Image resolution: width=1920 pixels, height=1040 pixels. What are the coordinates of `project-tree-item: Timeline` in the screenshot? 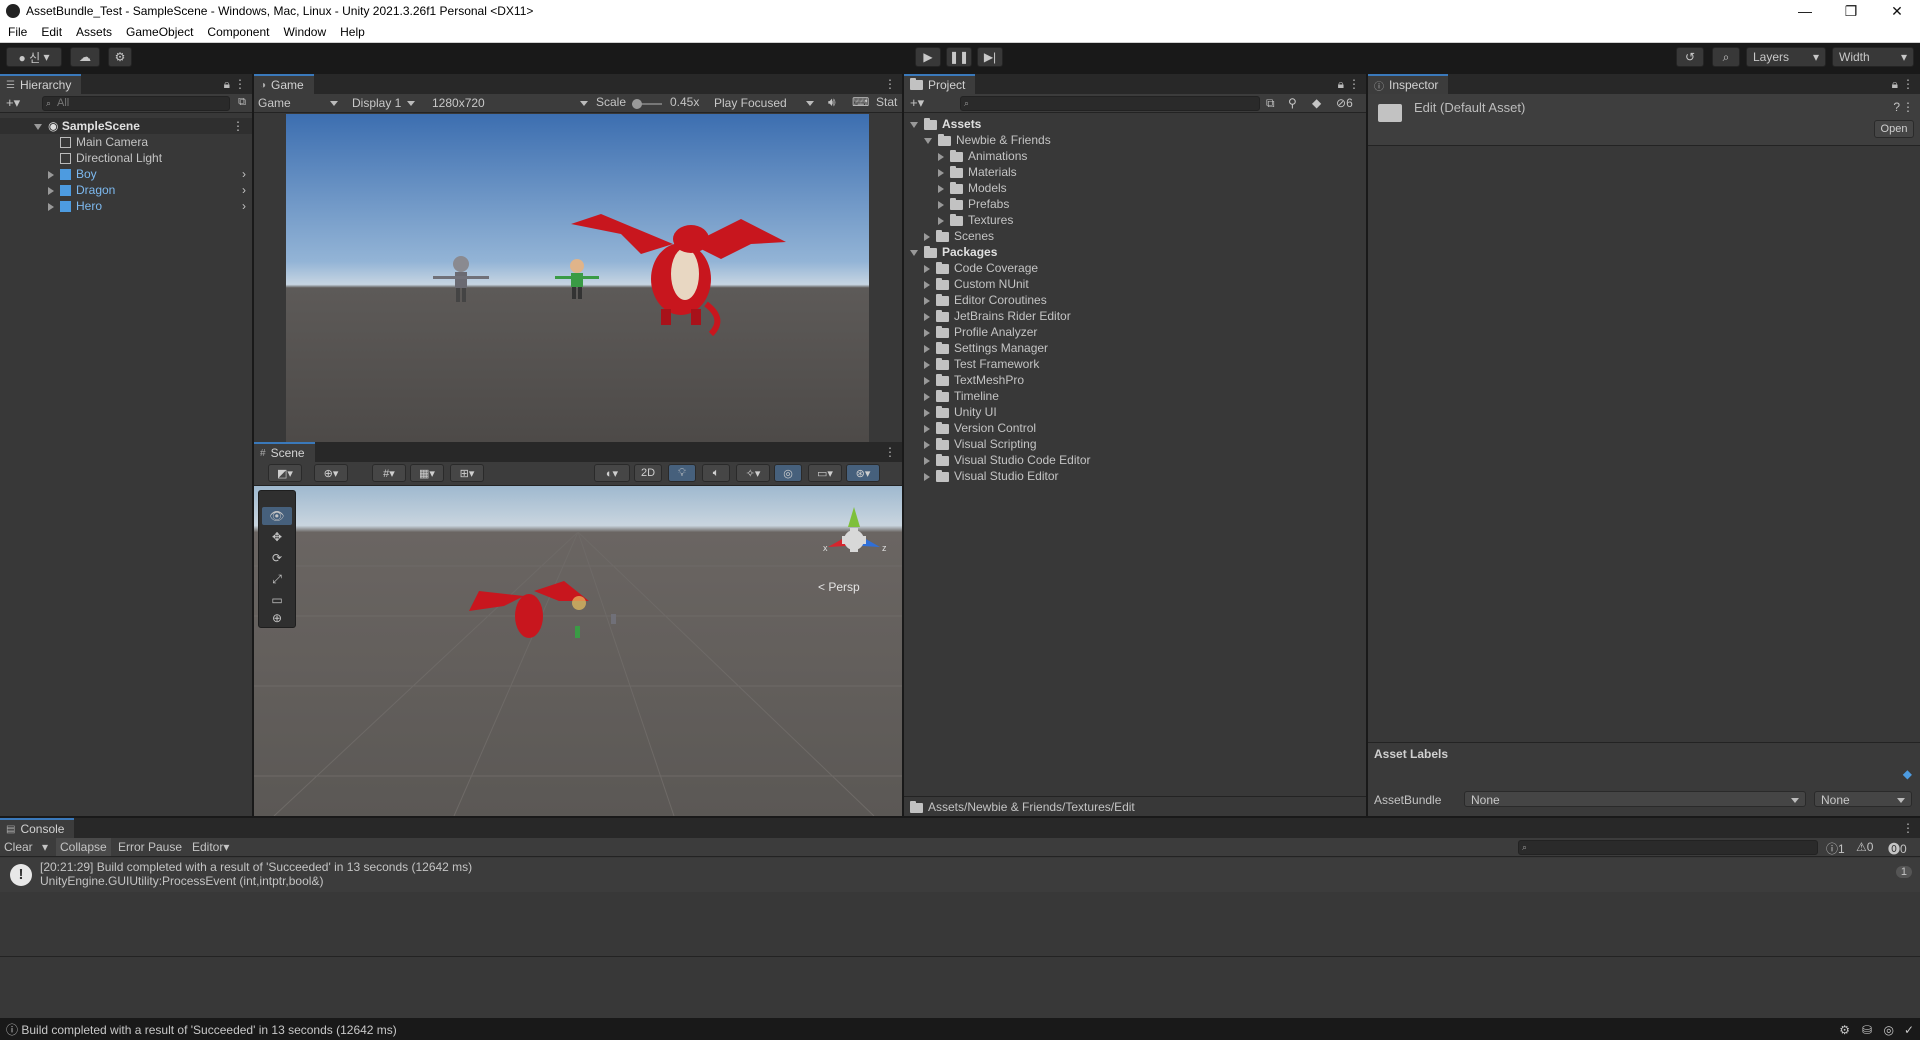 It's located at (1135, 396).